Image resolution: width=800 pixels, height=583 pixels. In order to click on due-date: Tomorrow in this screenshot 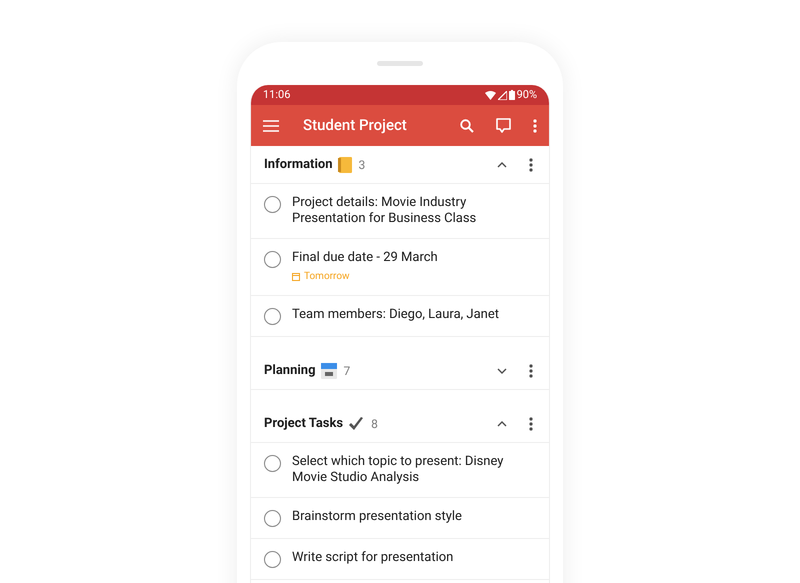, I will do `click(365, 276)`.